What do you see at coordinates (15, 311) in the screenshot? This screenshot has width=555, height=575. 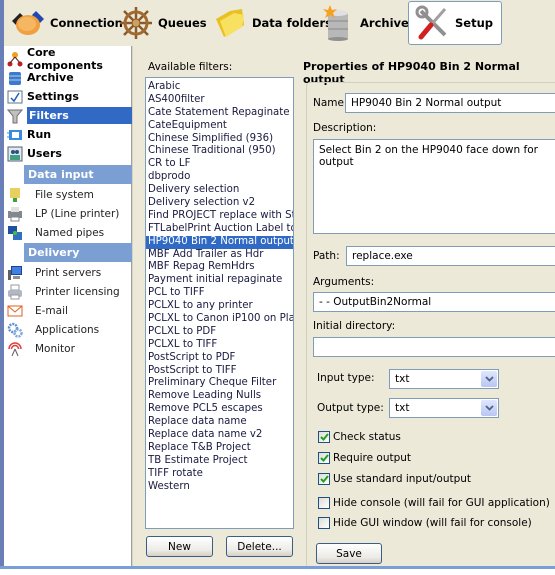 I see `envelope-icon` at bounding box center [15, 311].